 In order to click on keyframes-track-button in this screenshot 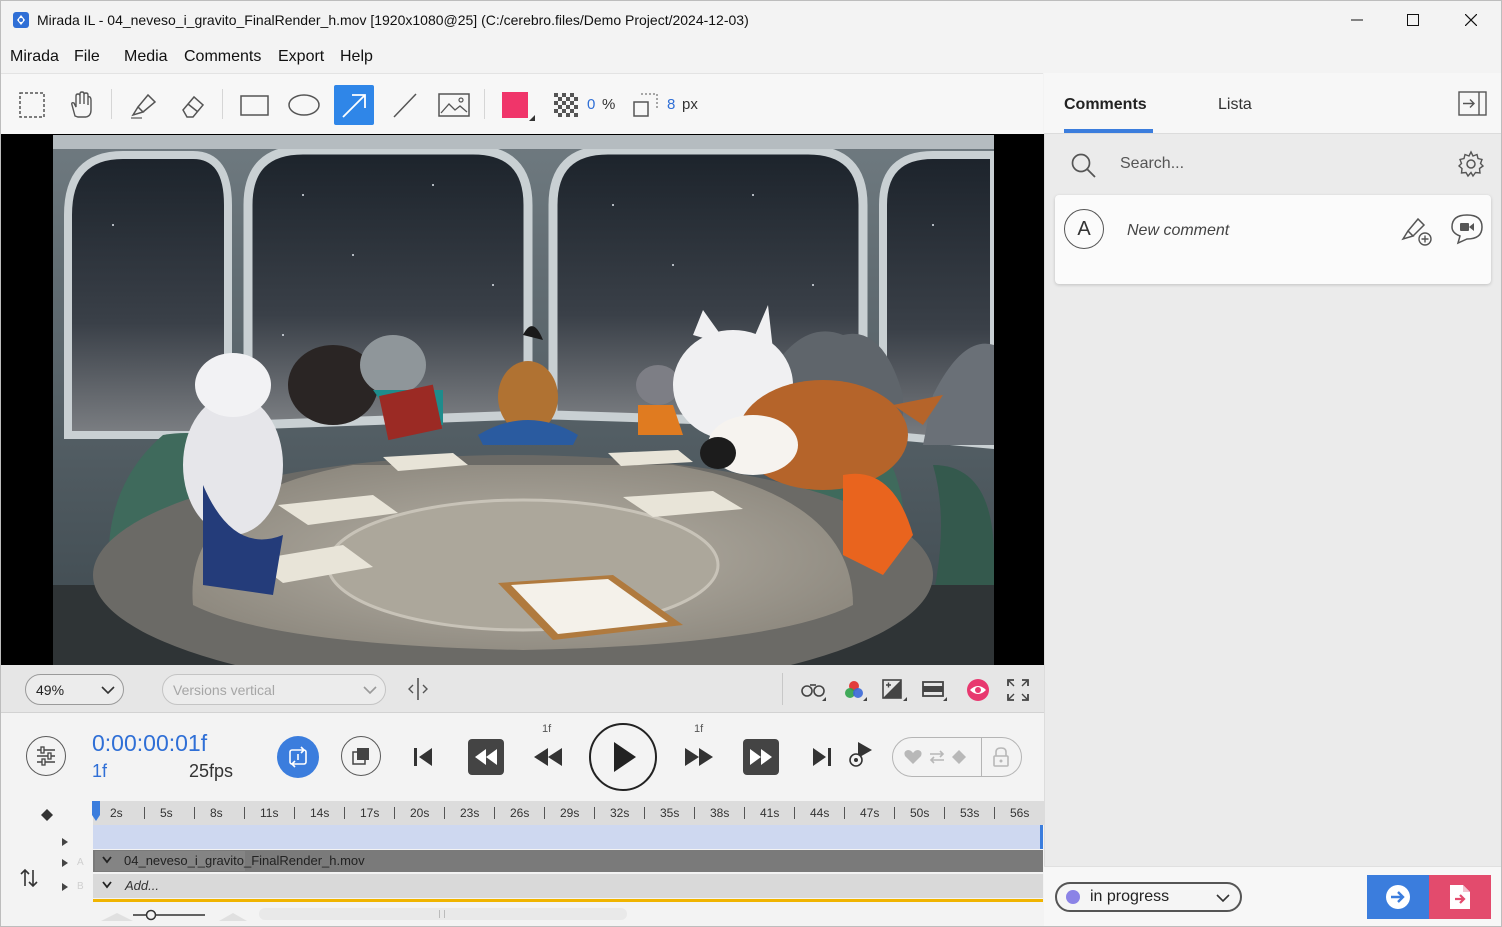, I will do `click(47, 815)`.